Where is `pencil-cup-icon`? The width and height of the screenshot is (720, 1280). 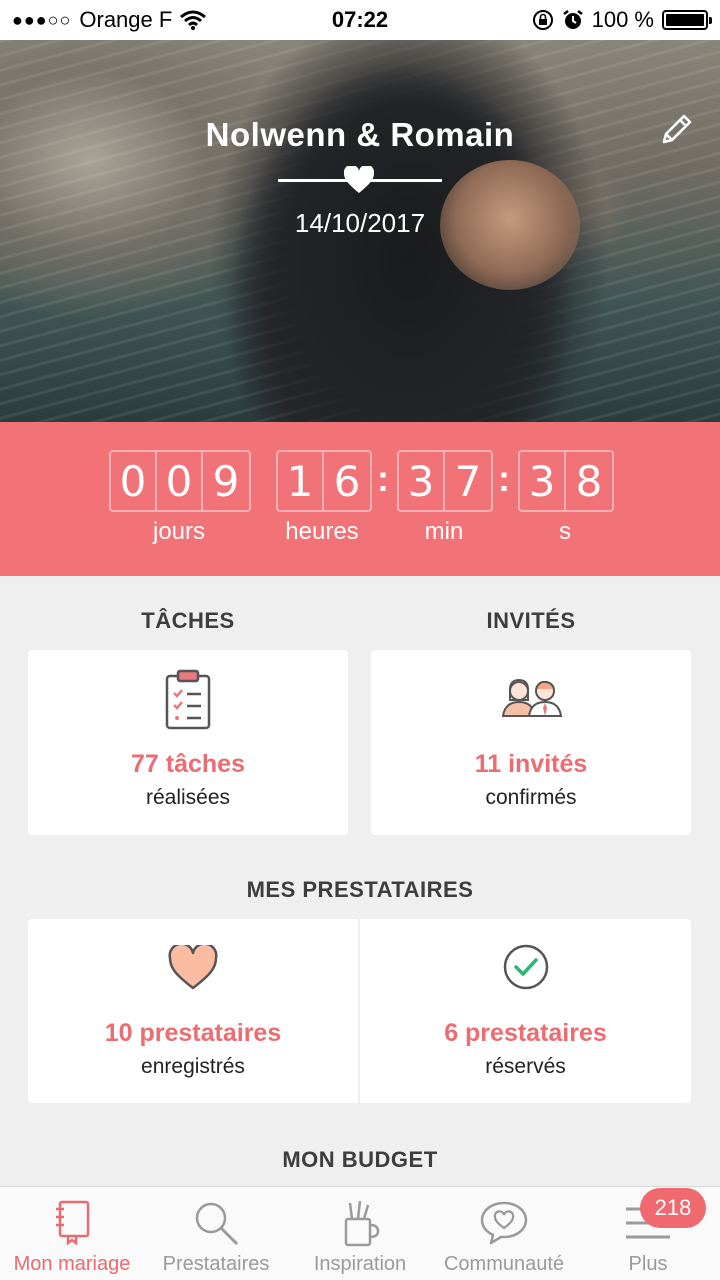 pencil-cup-icon is located at coordinates (362, 1223).